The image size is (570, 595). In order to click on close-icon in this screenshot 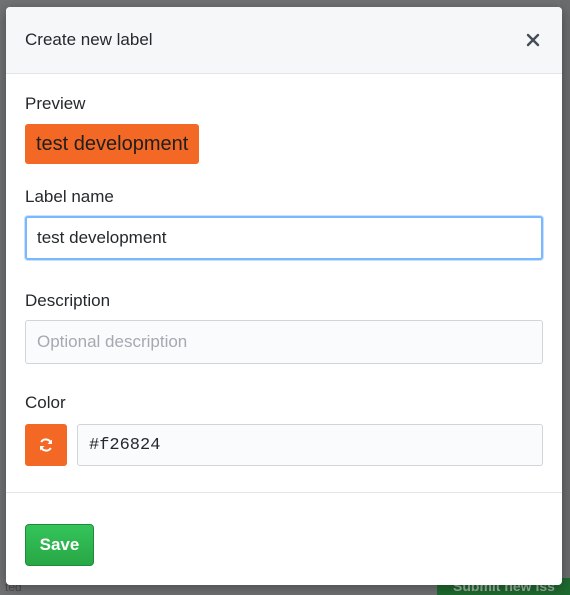, I will do `click(533, 40)`.